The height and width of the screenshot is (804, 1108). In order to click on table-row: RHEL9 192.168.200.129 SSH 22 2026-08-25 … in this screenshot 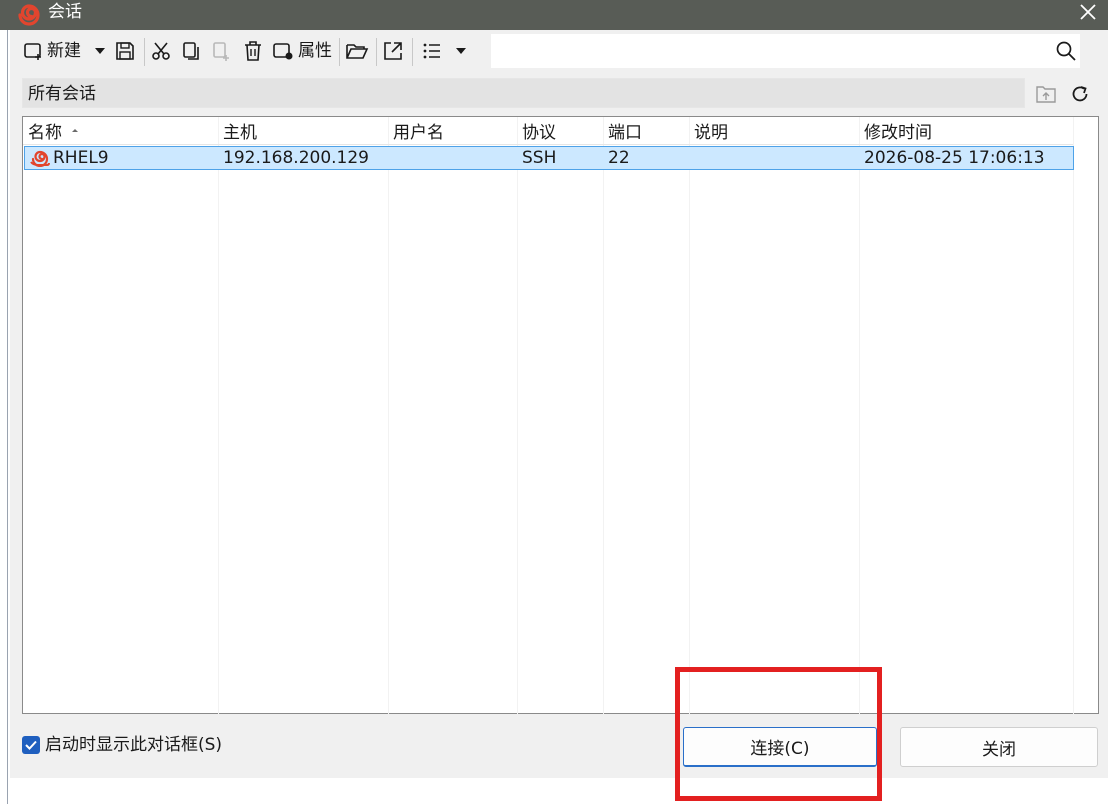, I will do `click(549, 158)`.